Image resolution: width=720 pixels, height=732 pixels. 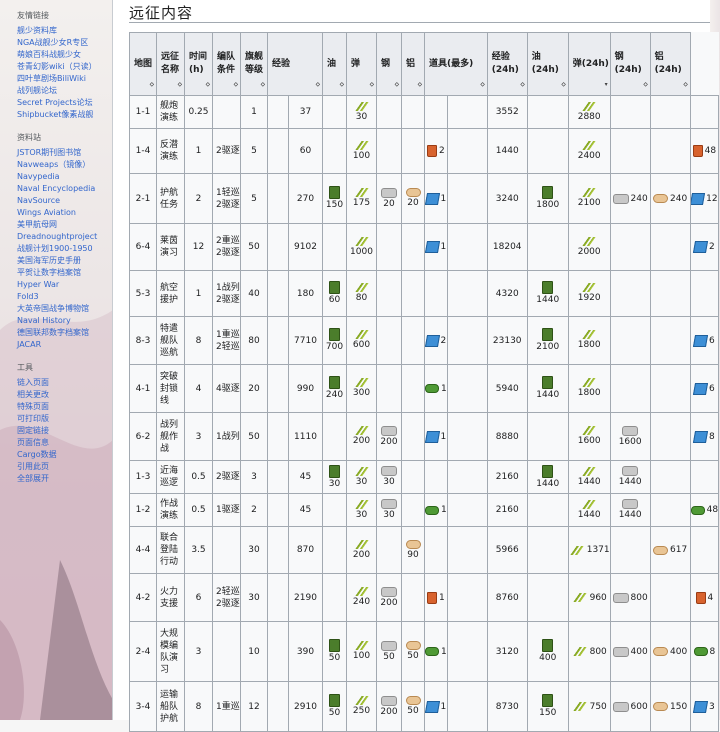 What do you see at coordinates (65, 285) in the screenshot?
I see `sidebar-link: Hyper War` at bounding box center [65, 285].